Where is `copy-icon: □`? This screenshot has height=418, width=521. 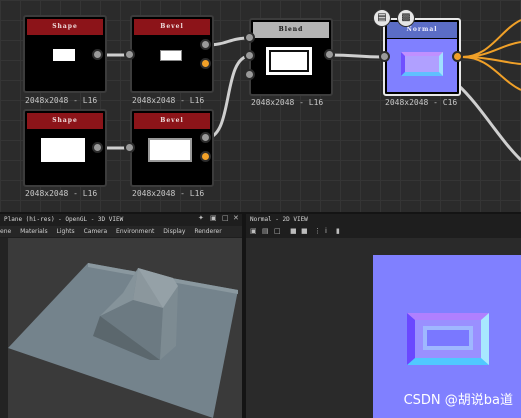
copy-icon: □ is located at coordinates (277, 231).